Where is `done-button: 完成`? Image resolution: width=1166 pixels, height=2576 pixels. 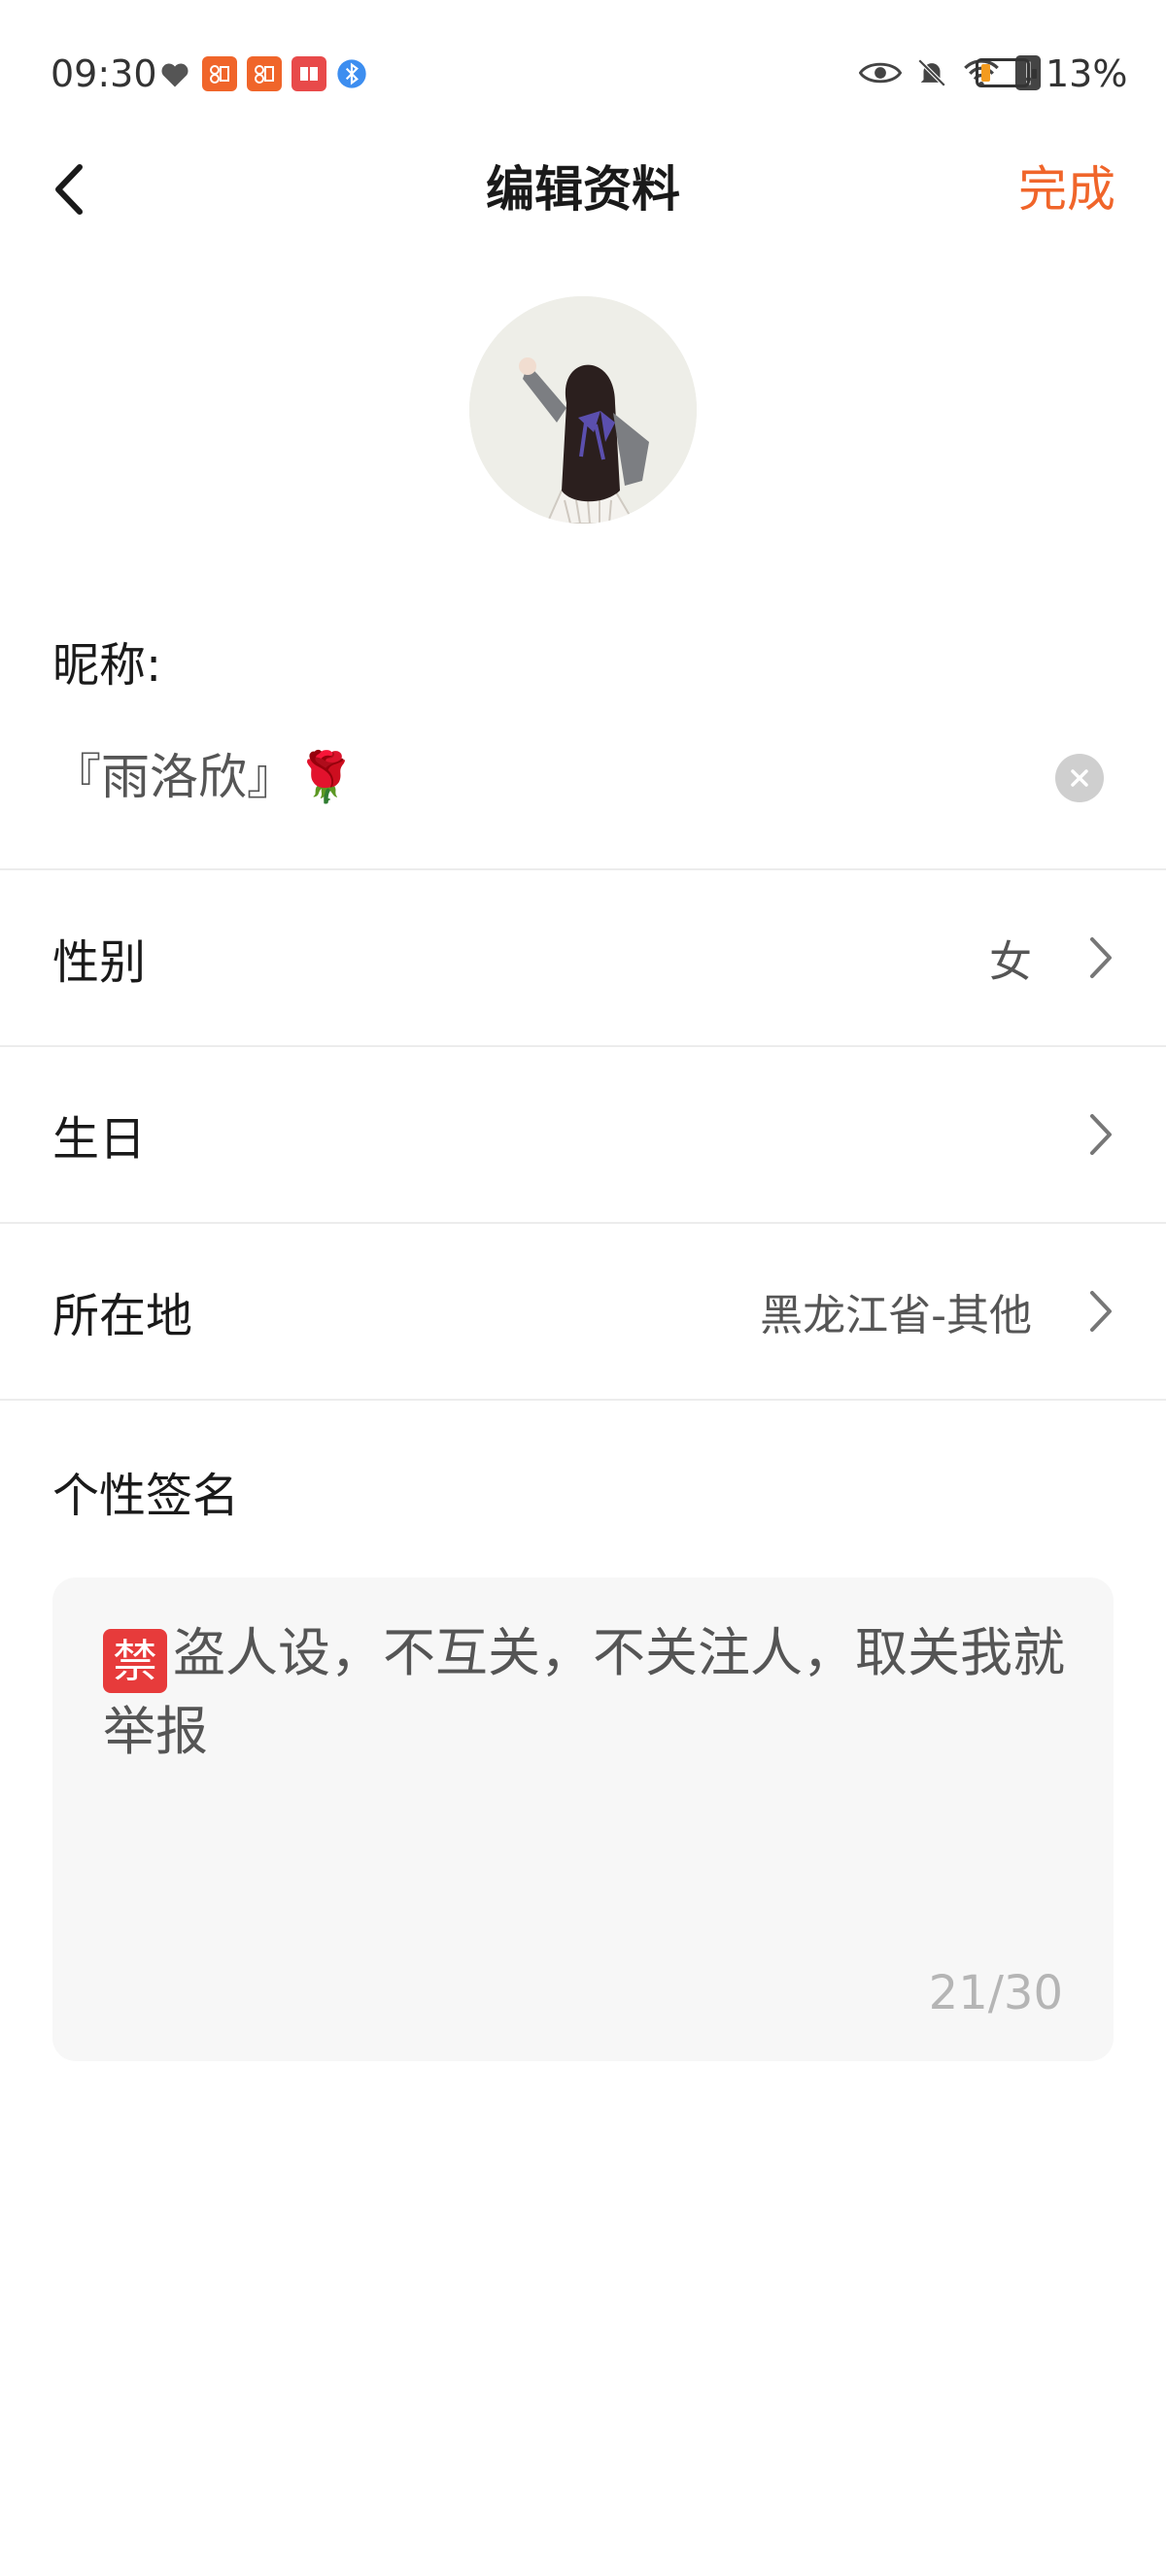 done-button: 完成 is located at coordinates (1066, 189).